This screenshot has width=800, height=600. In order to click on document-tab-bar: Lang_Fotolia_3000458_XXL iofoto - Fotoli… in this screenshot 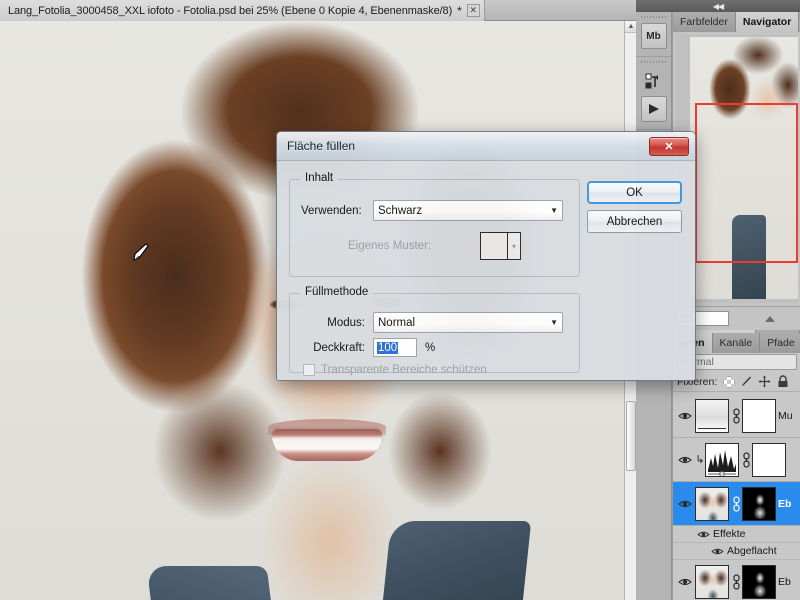, I will do `click(318, 10)`.